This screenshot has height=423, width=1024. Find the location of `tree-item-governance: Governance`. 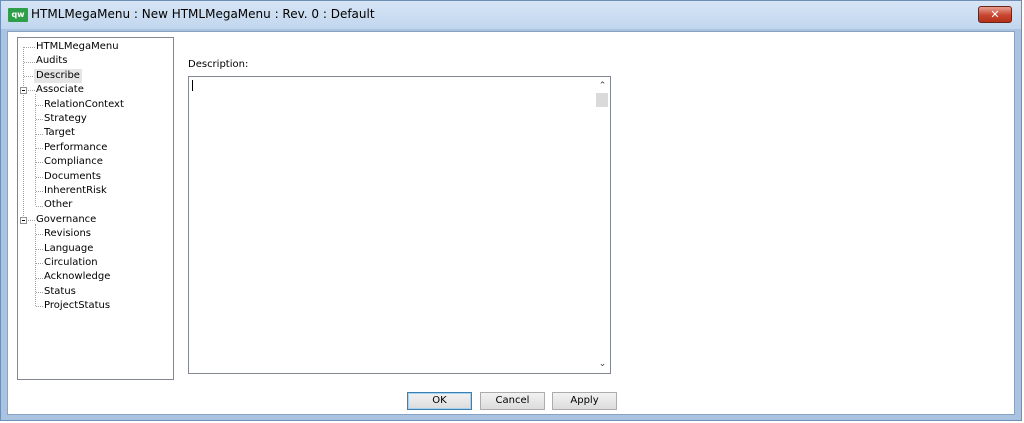

tree-item-governance: Governance is located at coordinates (66, 220).